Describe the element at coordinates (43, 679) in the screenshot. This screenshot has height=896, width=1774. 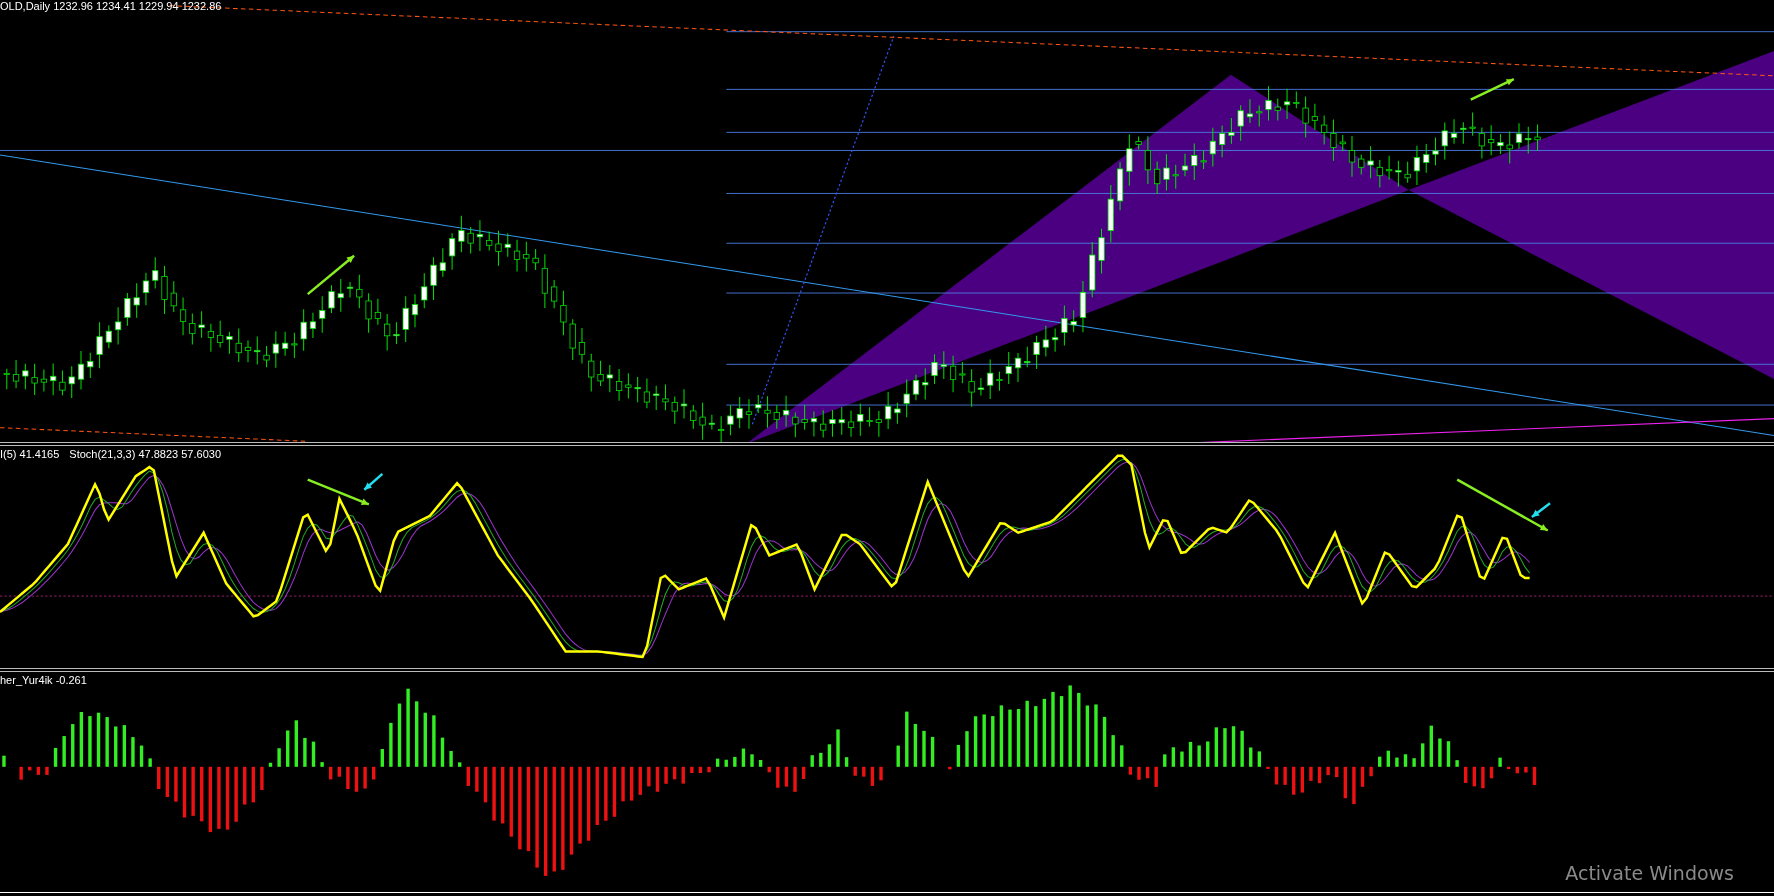
I see `indicator-label: her_Yur4ik -0.261` at that location.